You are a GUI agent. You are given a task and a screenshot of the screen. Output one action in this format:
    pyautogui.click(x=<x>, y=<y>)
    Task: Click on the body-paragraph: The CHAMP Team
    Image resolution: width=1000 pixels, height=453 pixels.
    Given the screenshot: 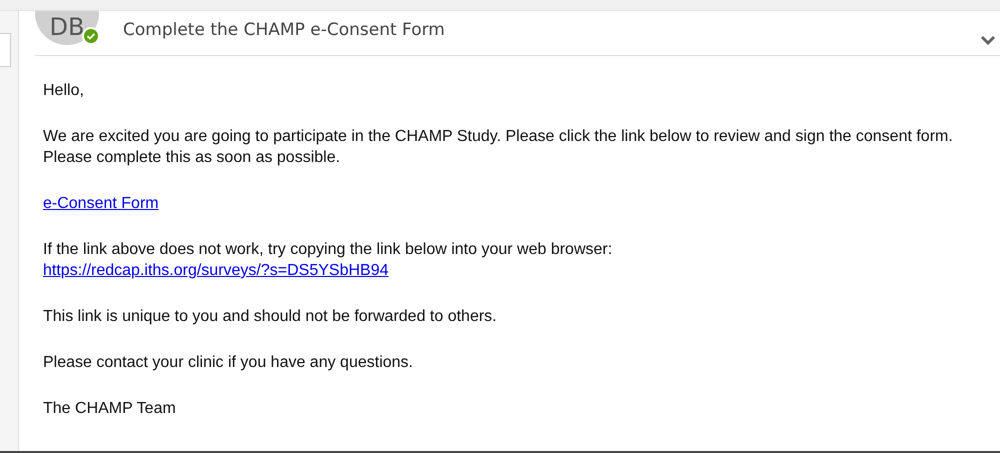 What is the action you would take?
    pyautogui.click(x=110, y=409)
    